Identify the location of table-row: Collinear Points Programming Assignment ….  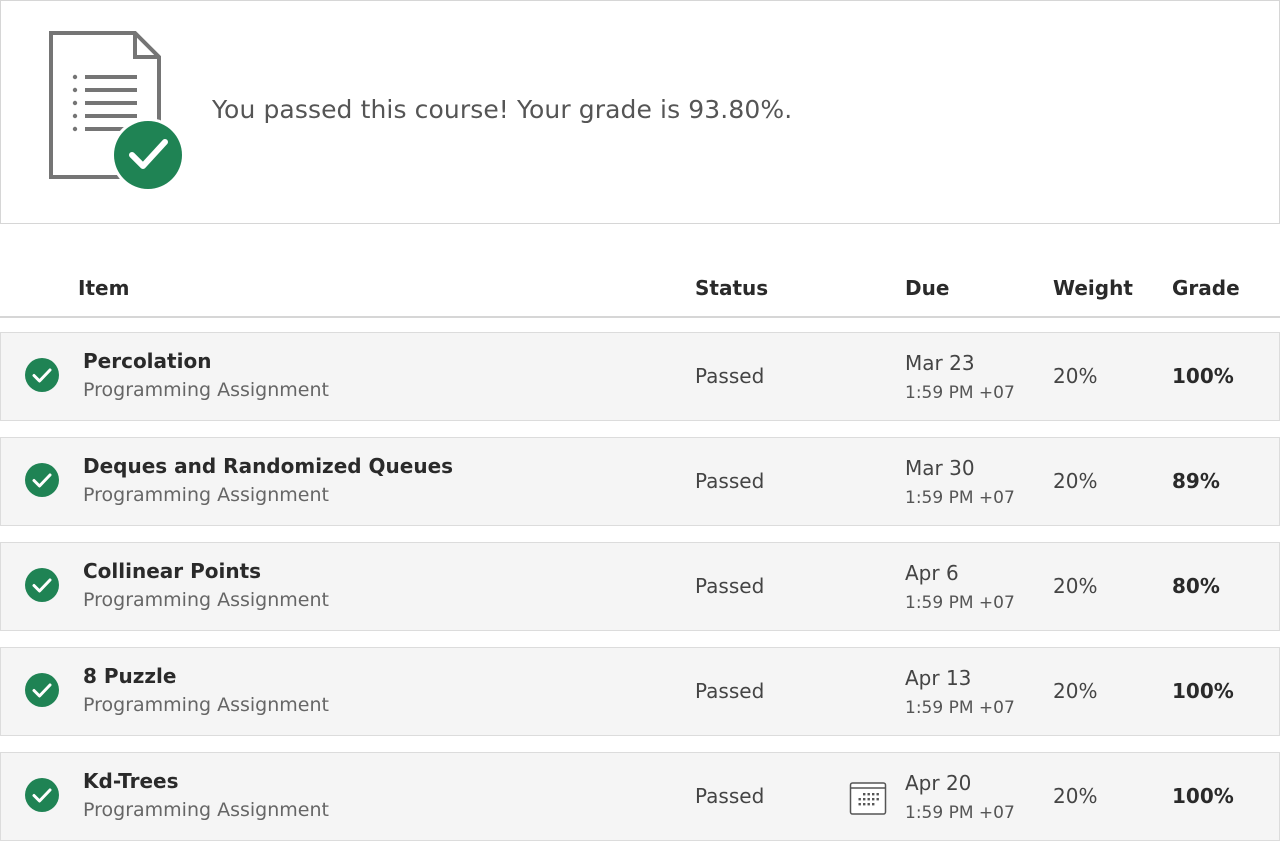
(640, 586).